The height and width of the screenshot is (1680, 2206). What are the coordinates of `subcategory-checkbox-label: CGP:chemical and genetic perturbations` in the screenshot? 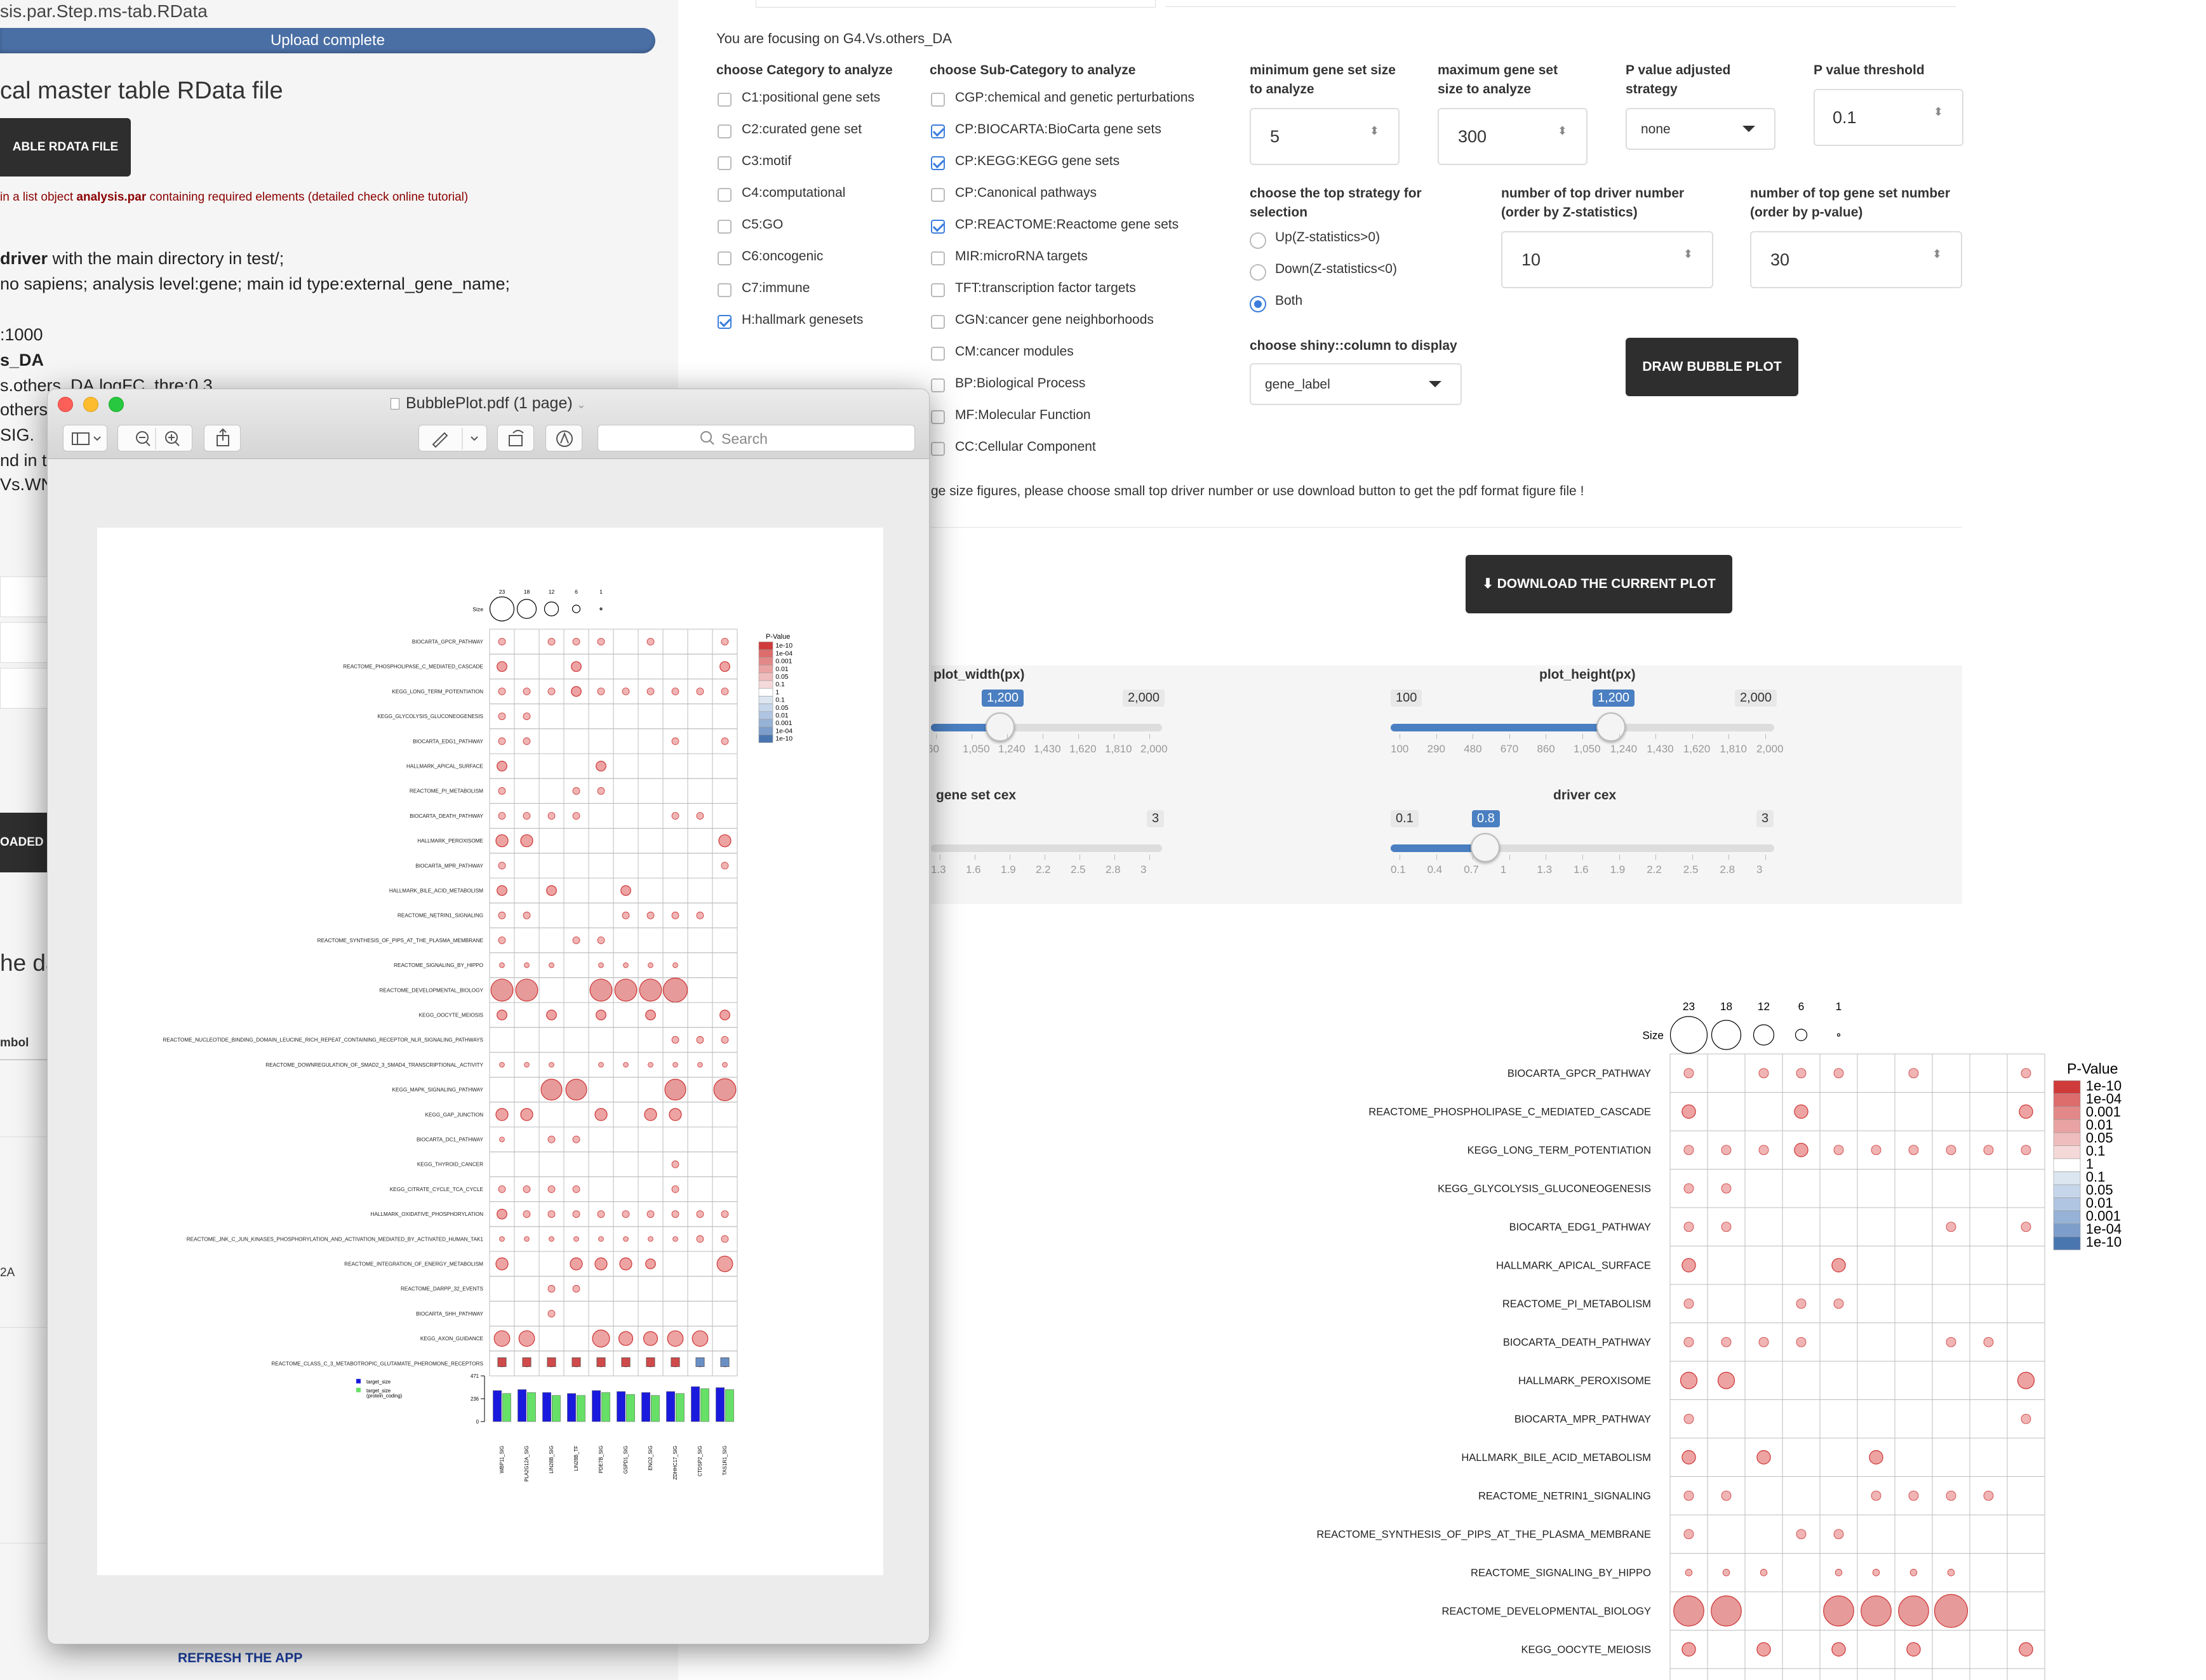 It's located at (1074, 97).